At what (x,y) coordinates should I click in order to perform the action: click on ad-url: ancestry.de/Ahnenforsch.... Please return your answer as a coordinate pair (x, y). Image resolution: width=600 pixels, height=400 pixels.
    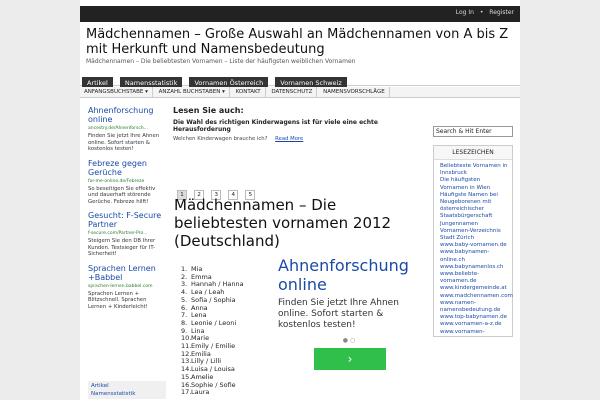
    Looking at the image, I should click on (127, 128).